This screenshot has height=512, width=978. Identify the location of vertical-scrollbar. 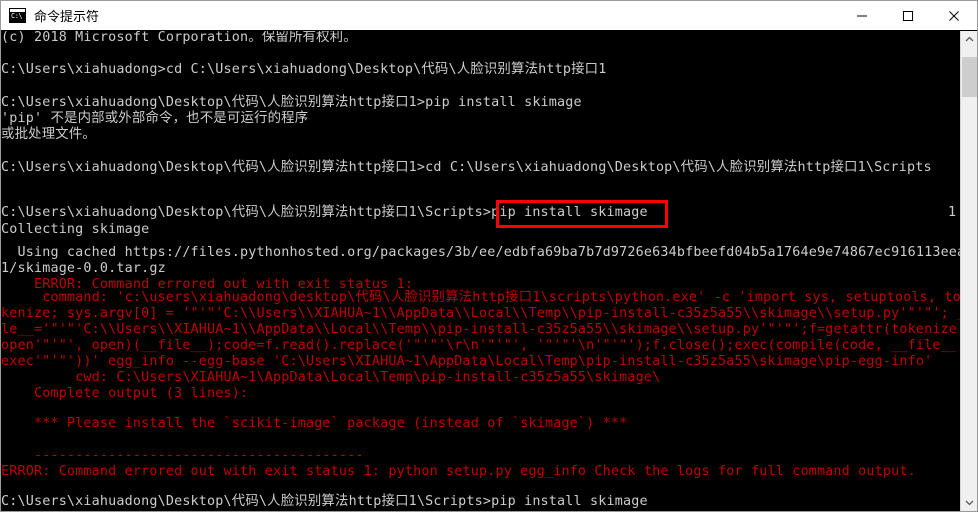
(968, 271).